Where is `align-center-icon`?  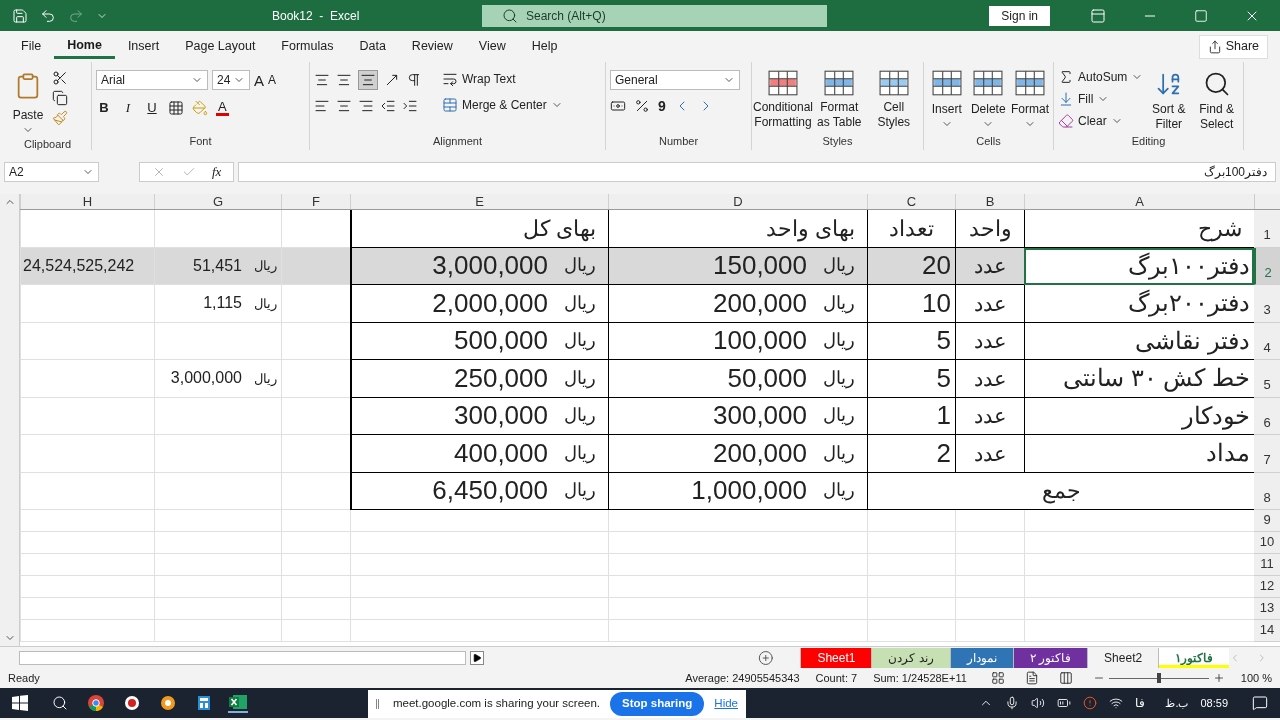
align-center-icon is located at coordinates (344, 106).